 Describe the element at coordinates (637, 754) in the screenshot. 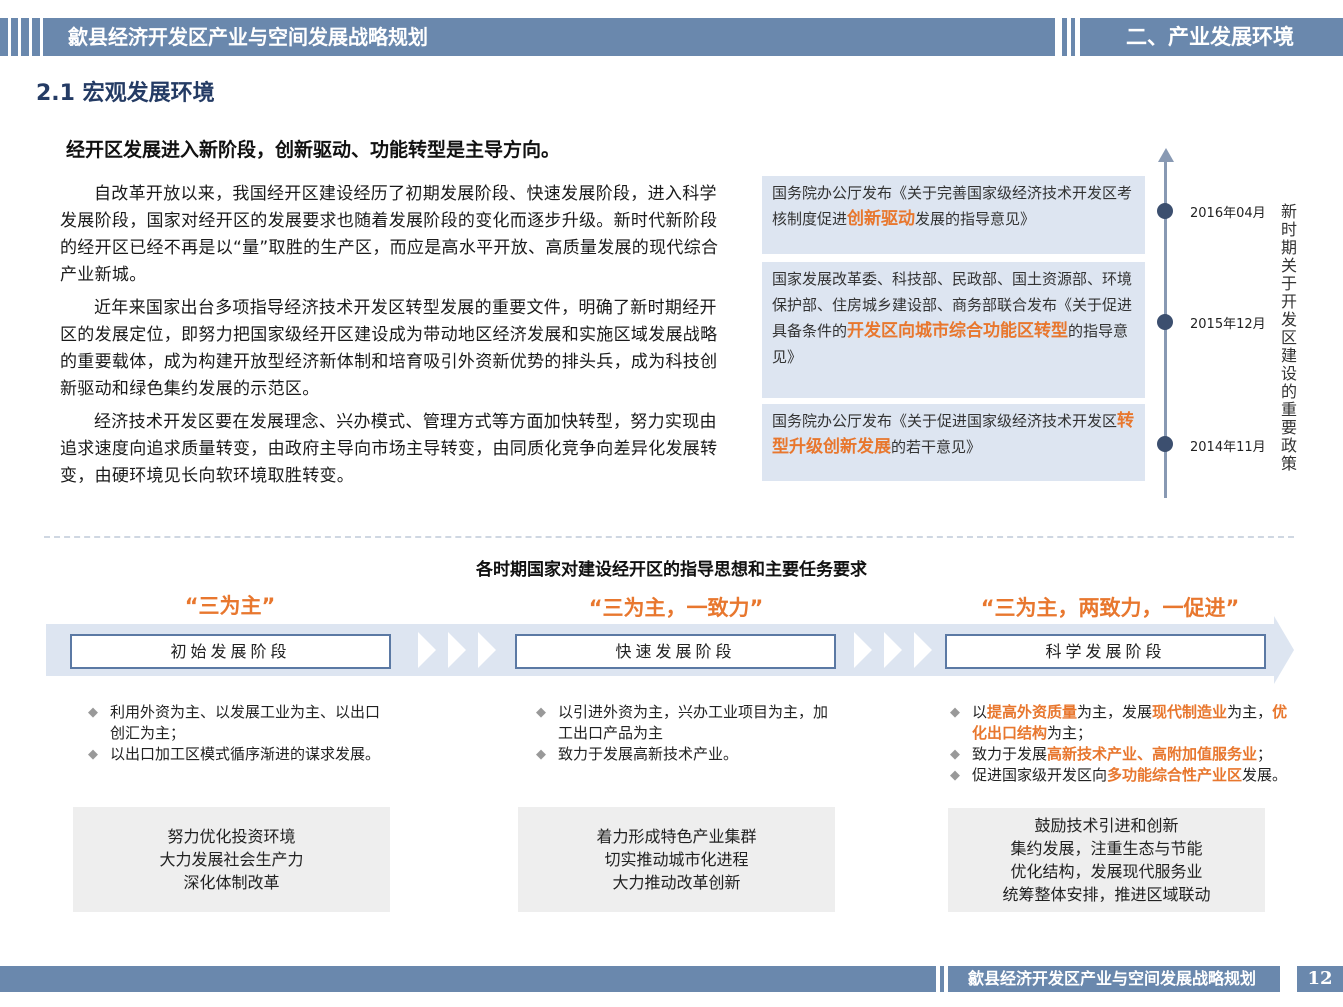

I see `task-item: ◆ 致力于发展高新技术产业。` at that location.